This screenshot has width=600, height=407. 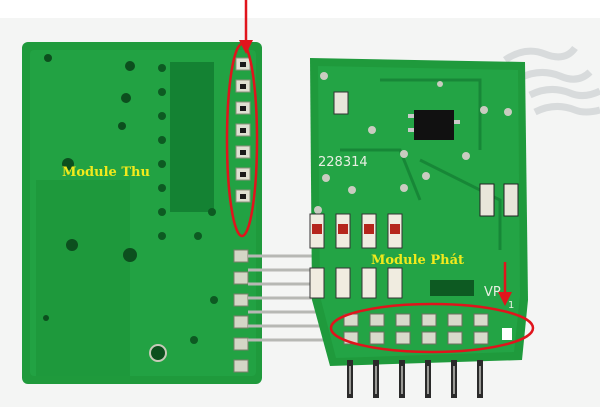 What do you see at coordinates (106, 172) in the screenshot?
I see `receiver-module-label: Module Thu` at bounding box center [106, 172].